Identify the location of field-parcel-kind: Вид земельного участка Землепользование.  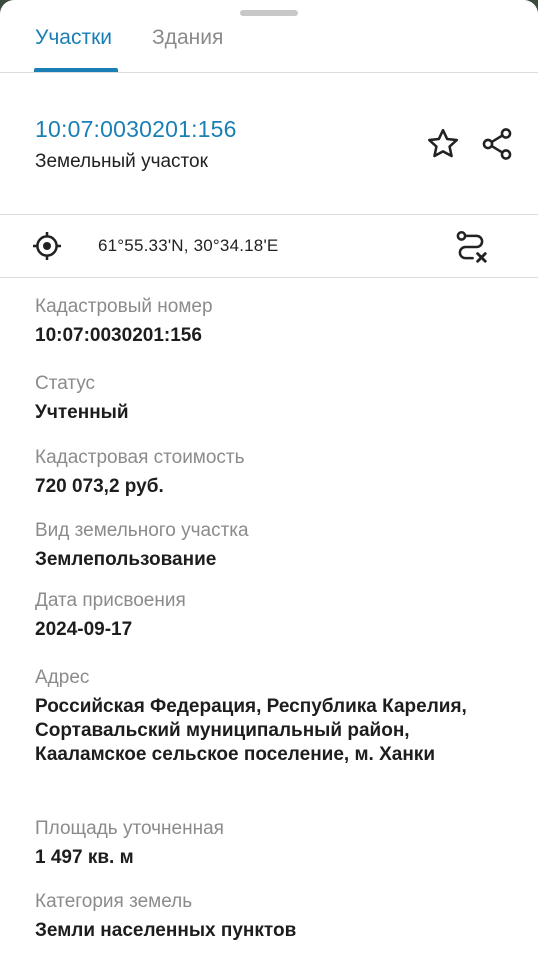
(275, 545).